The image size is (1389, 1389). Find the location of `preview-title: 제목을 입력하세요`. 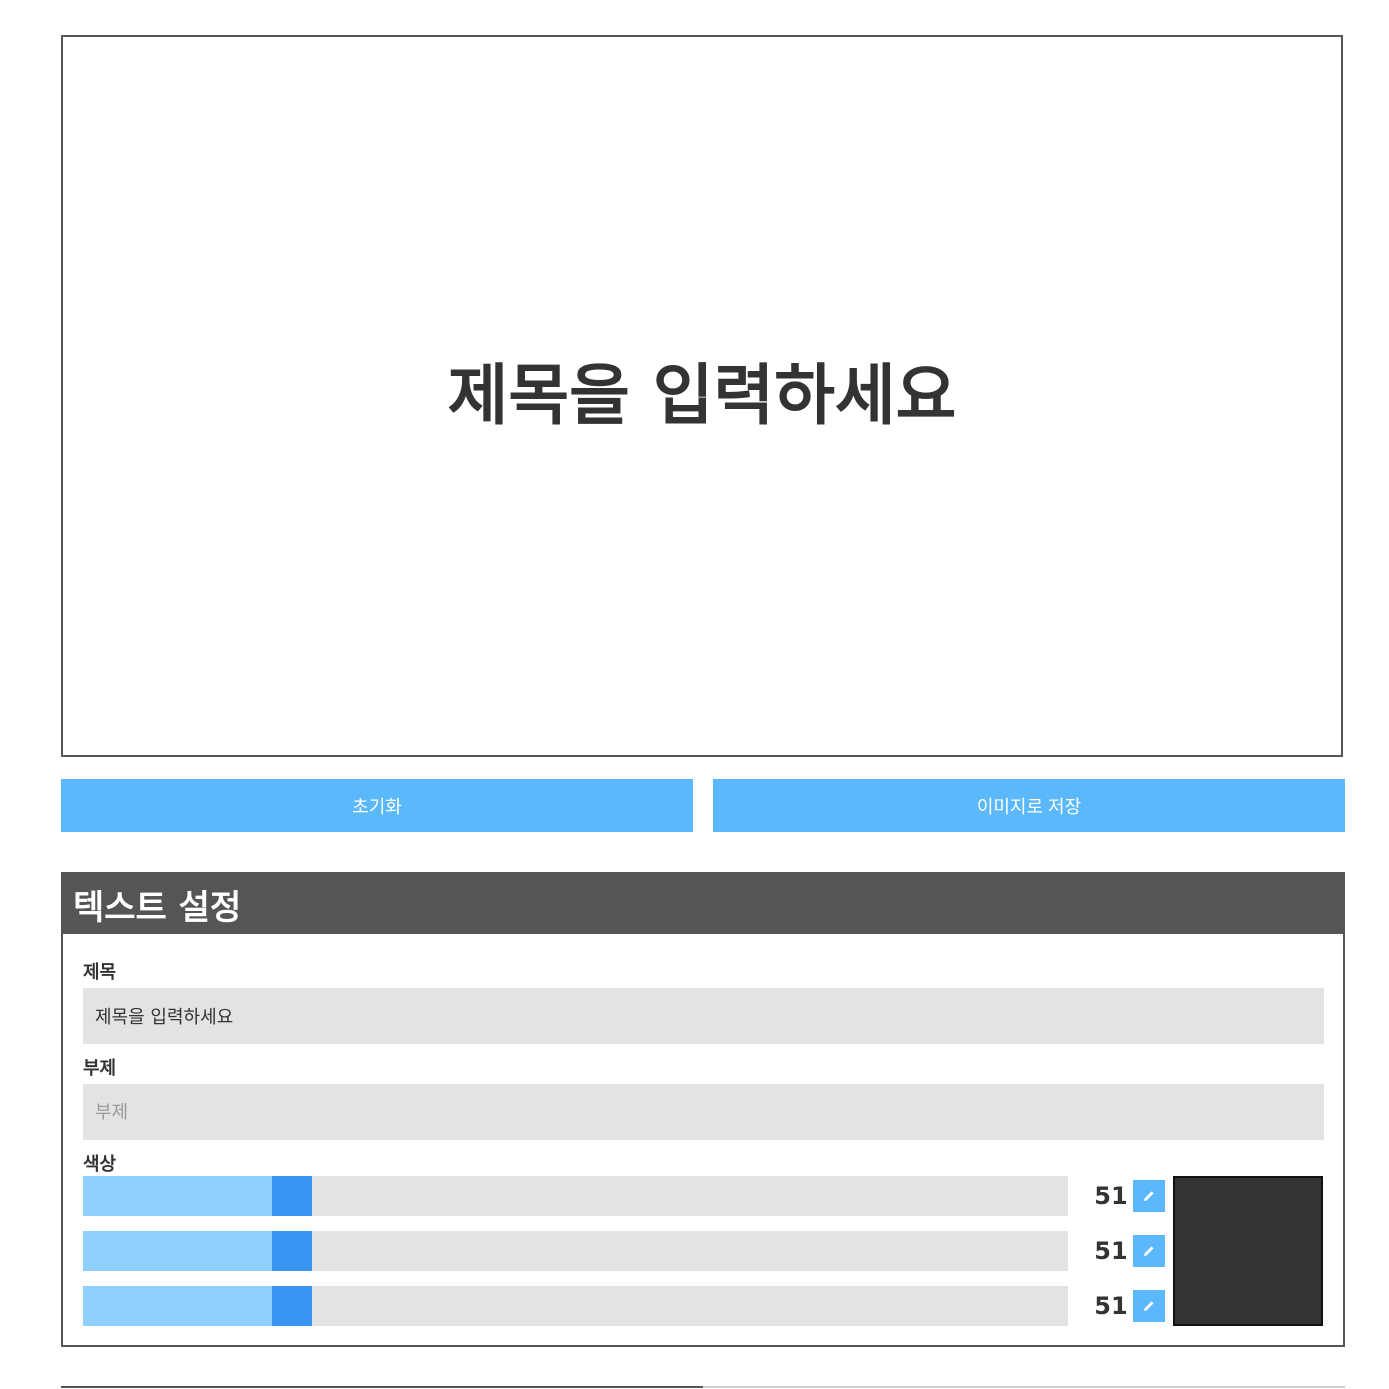

preview-title: 제목을 입력하세요 is located at coordinates (702, 395).